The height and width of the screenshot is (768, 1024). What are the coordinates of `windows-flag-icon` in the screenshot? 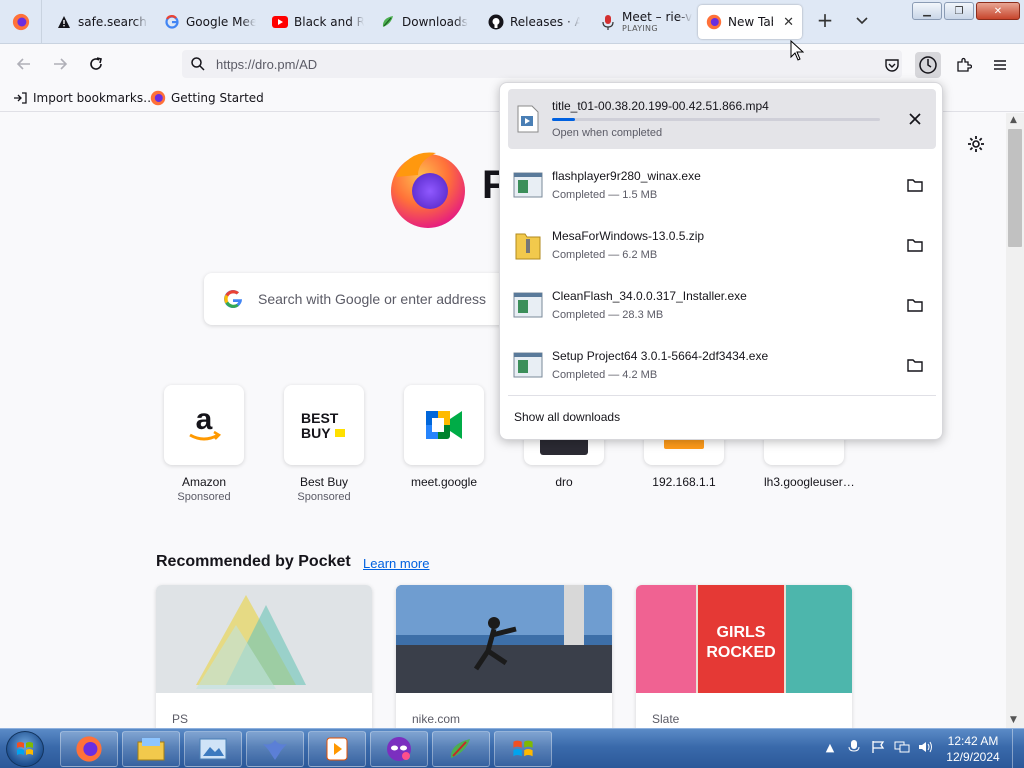 It's located at (523, 748).